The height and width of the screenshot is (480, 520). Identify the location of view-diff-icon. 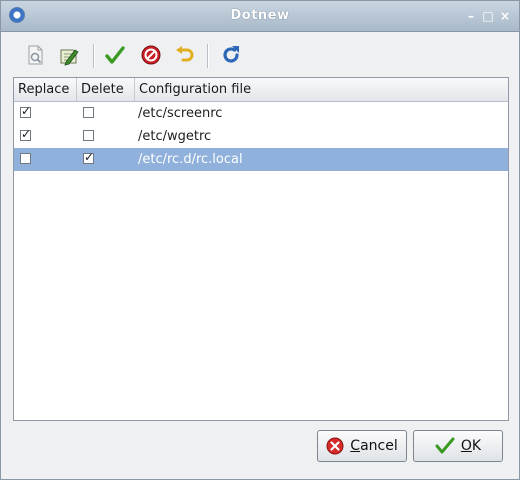
(35, 55).